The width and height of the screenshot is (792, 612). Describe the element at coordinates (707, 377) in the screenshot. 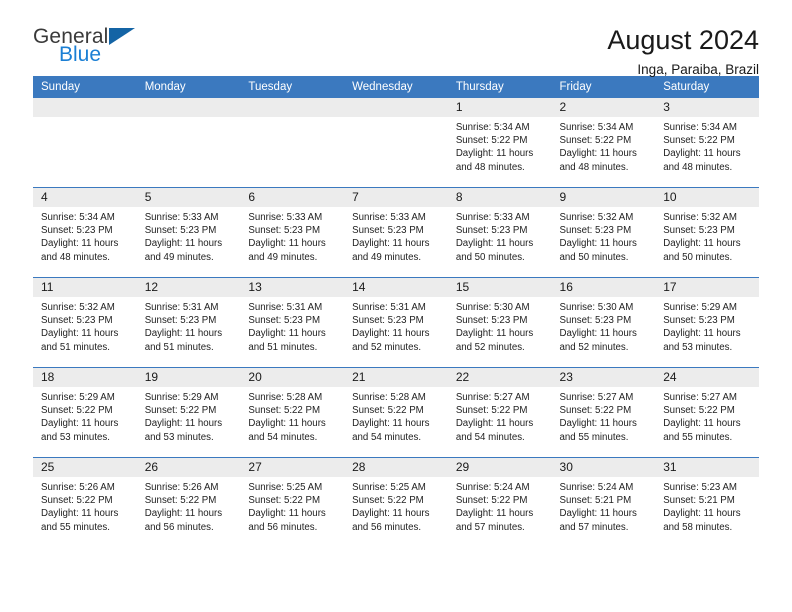

I see `day-number: 24` at that location.